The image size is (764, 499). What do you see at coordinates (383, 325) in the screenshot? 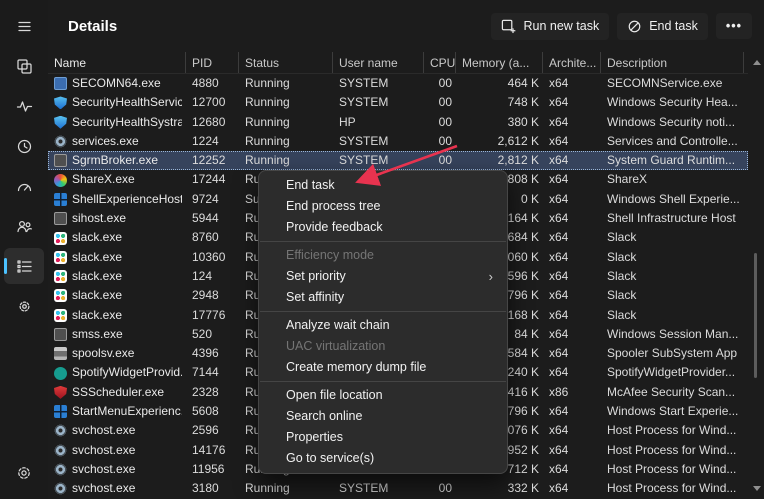
I see `menu-item-analyze-wait-chain: Analyze wait chain` at bounding box center [383, 325].